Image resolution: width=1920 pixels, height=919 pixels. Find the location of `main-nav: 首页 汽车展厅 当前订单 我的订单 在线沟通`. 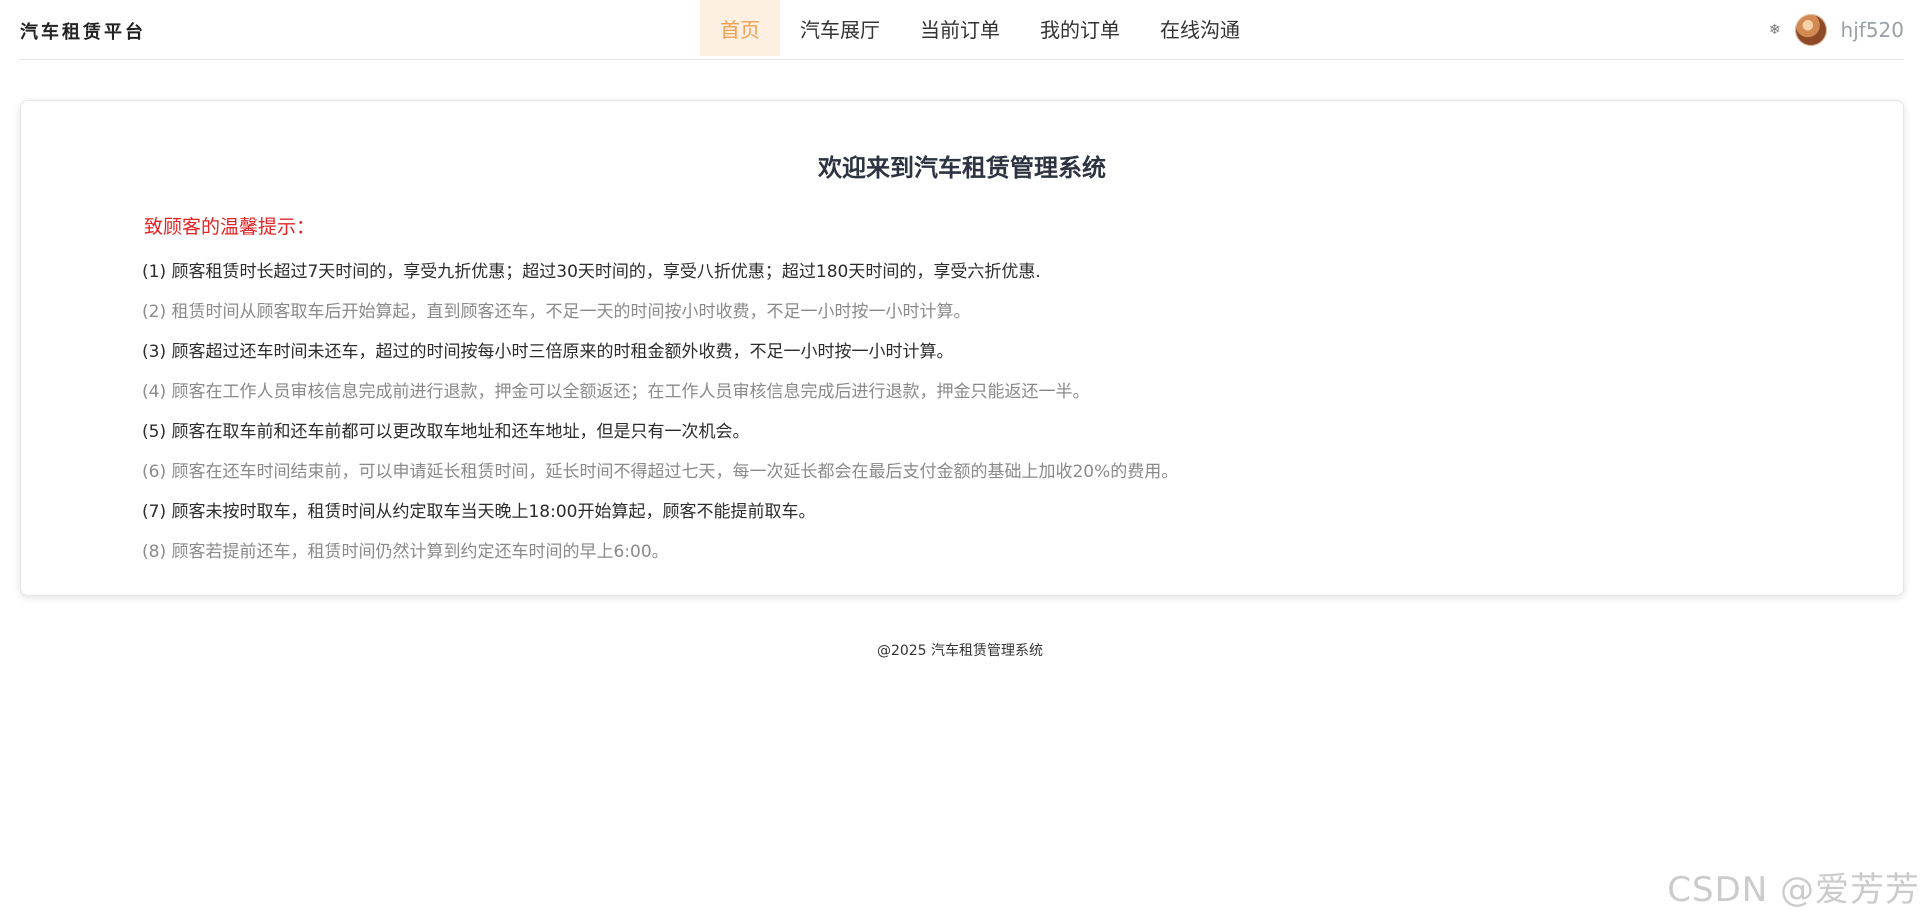

main-nav: 首页 汽车展厅 当前订单 我的订单 在线沟通 is located at coordinates (980, 28).